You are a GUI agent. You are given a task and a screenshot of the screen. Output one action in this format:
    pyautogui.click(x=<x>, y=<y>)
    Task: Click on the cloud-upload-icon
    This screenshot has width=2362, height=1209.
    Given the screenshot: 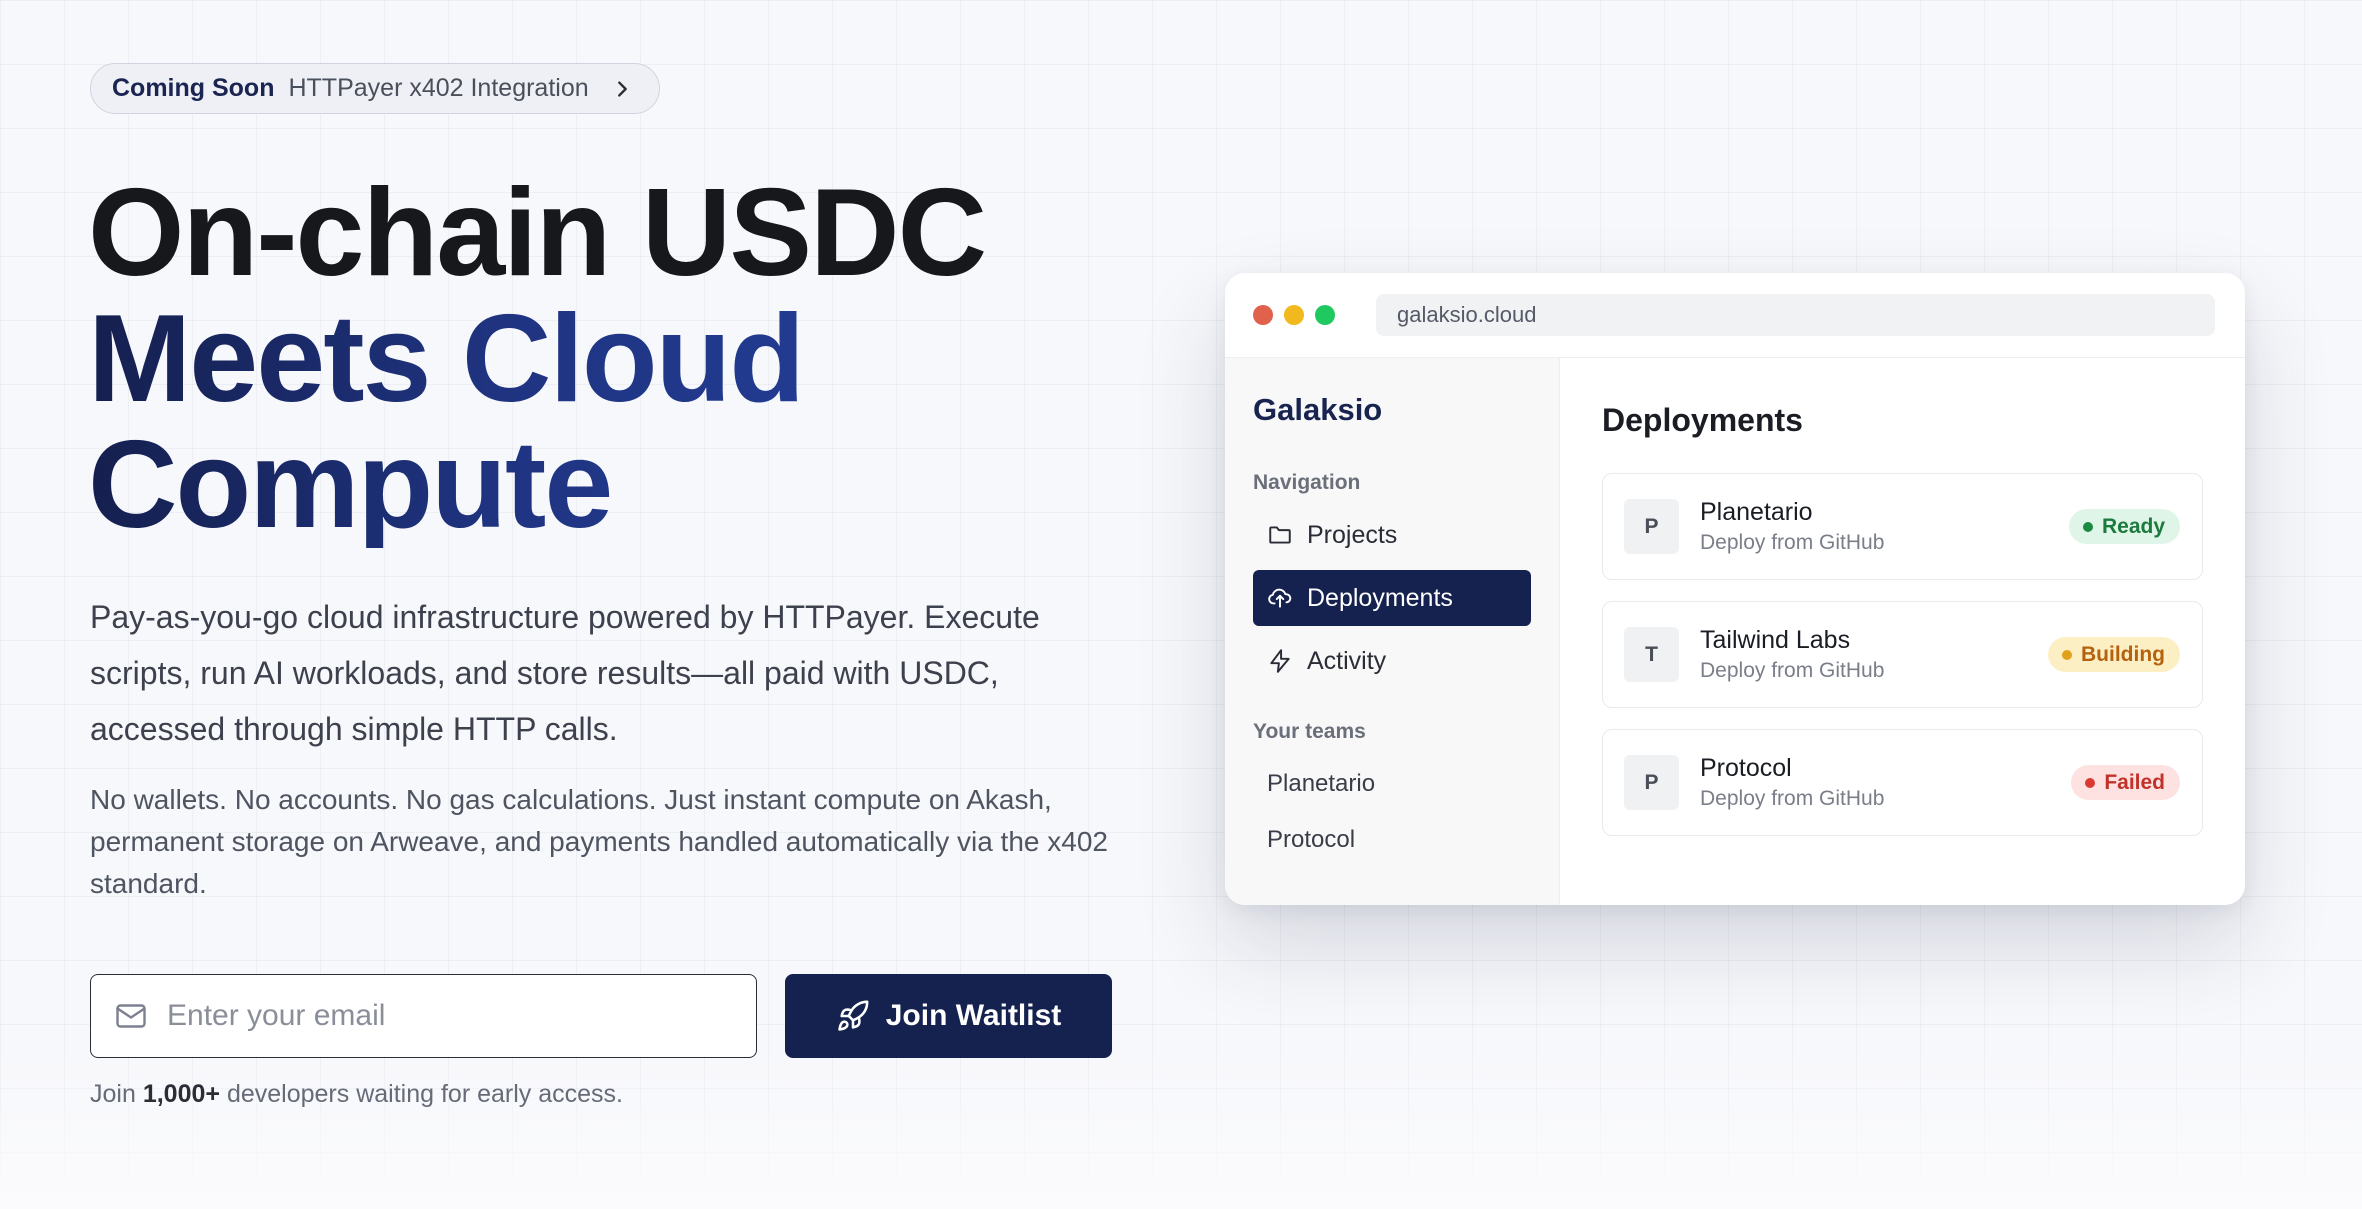 What is the action you would take?
    pyautogui.click(x=1280, y=598)
    